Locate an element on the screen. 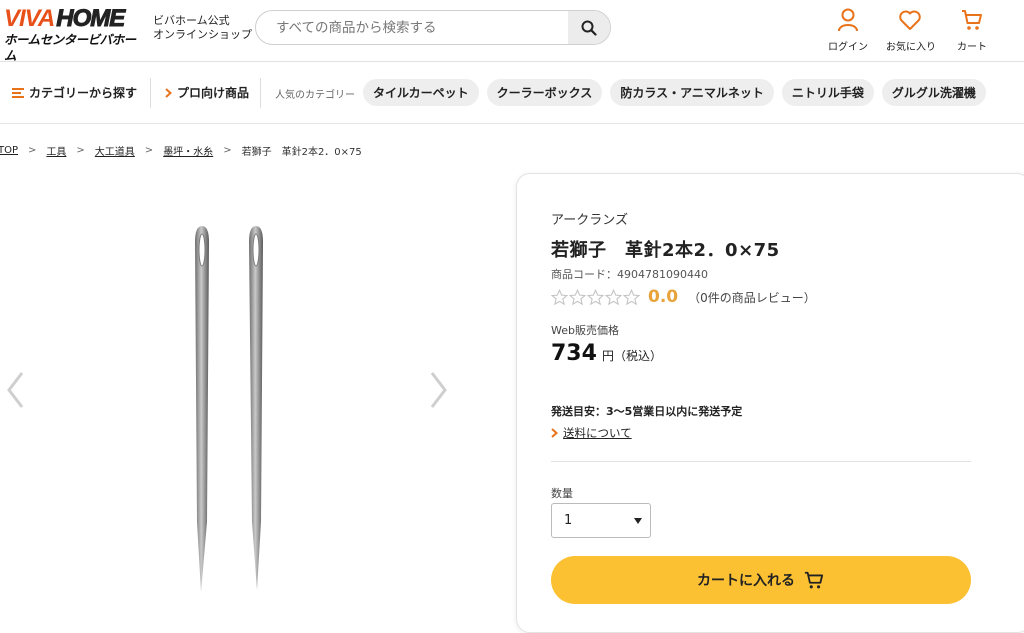  rating-stars is located at coordinates (595, 297).